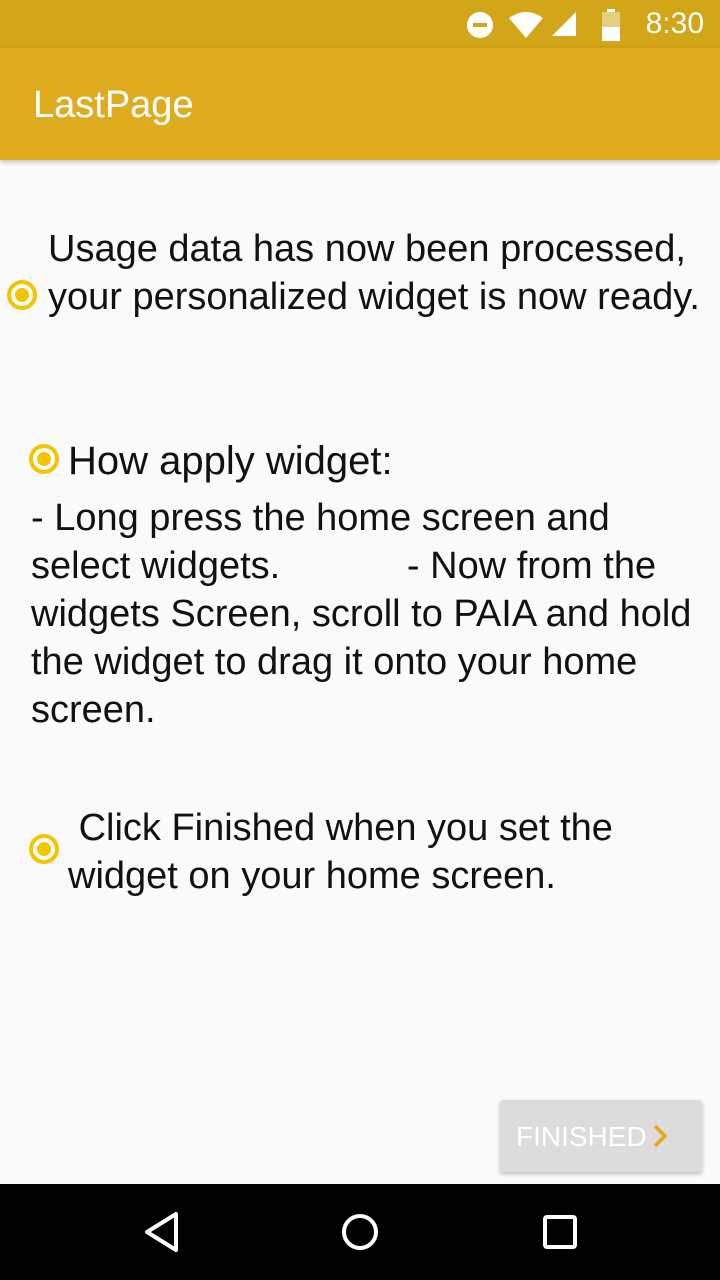 Image resolution: width=720 pixels, height=1280 pixels. I want to click on navigation-bar, so click(360, 1232).